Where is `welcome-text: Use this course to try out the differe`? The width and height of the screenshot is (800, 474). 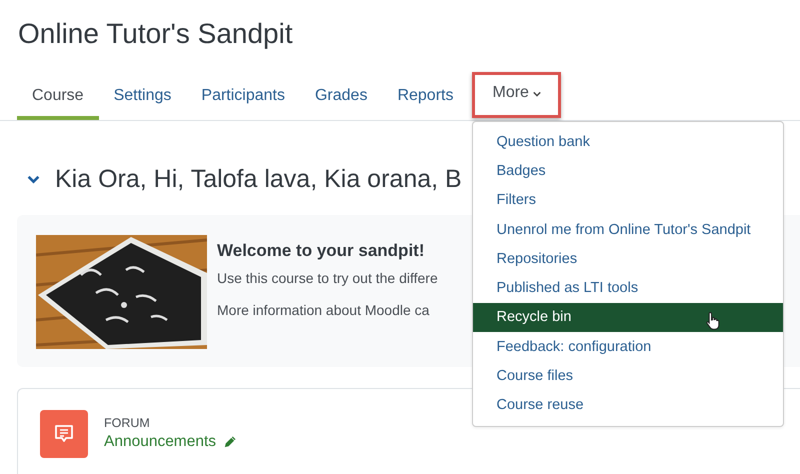
welcome-text: Use this course to try out the differe is located at coordinates (327, 278).